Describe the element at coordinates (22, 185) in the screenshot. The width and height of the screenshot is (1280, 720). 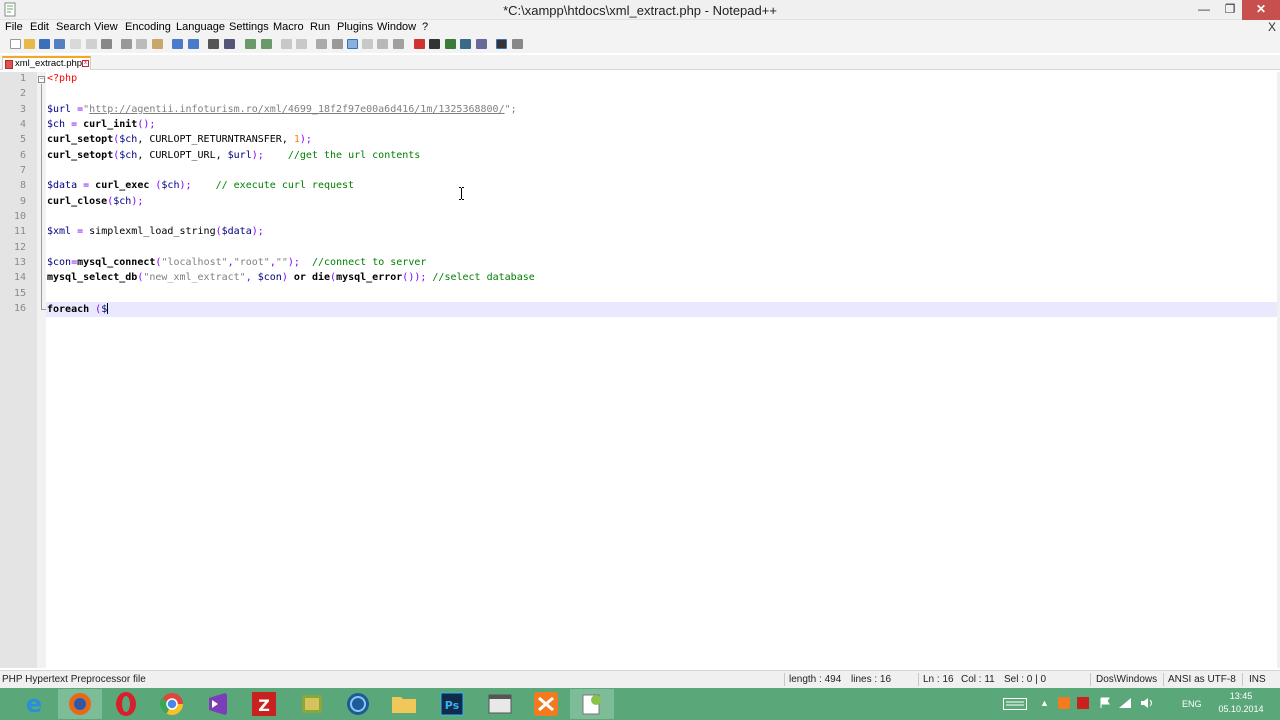
I see `line-number: 8` at that location.